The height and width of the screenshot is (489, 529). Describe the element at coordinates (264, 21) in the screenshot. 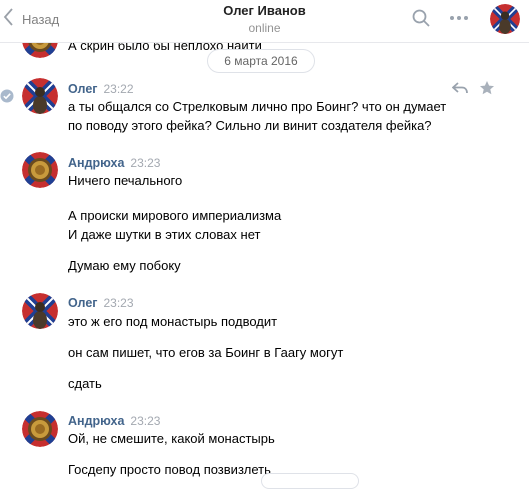

I see `chat-header: Назад Олег Иванов online` at that location.